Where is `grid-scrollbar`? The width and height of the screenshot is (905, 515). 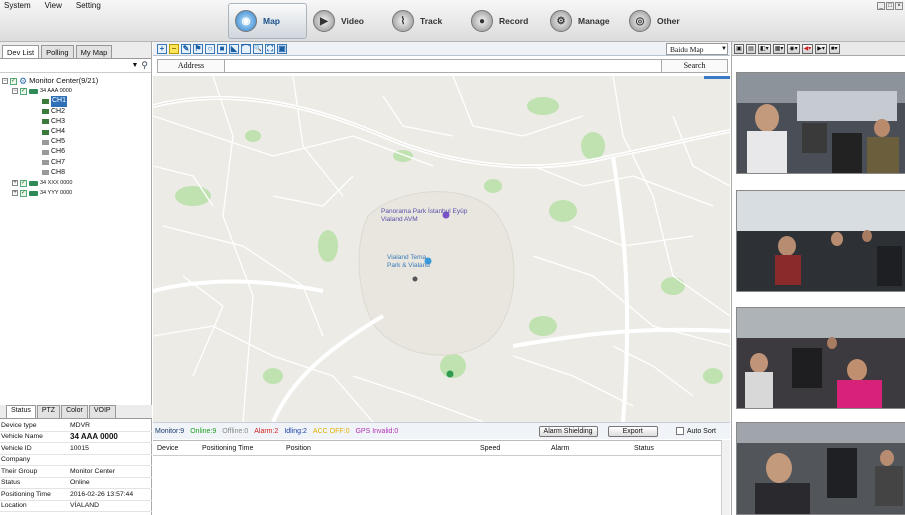
grid-scrollbar is located at coordinates (725, 477).